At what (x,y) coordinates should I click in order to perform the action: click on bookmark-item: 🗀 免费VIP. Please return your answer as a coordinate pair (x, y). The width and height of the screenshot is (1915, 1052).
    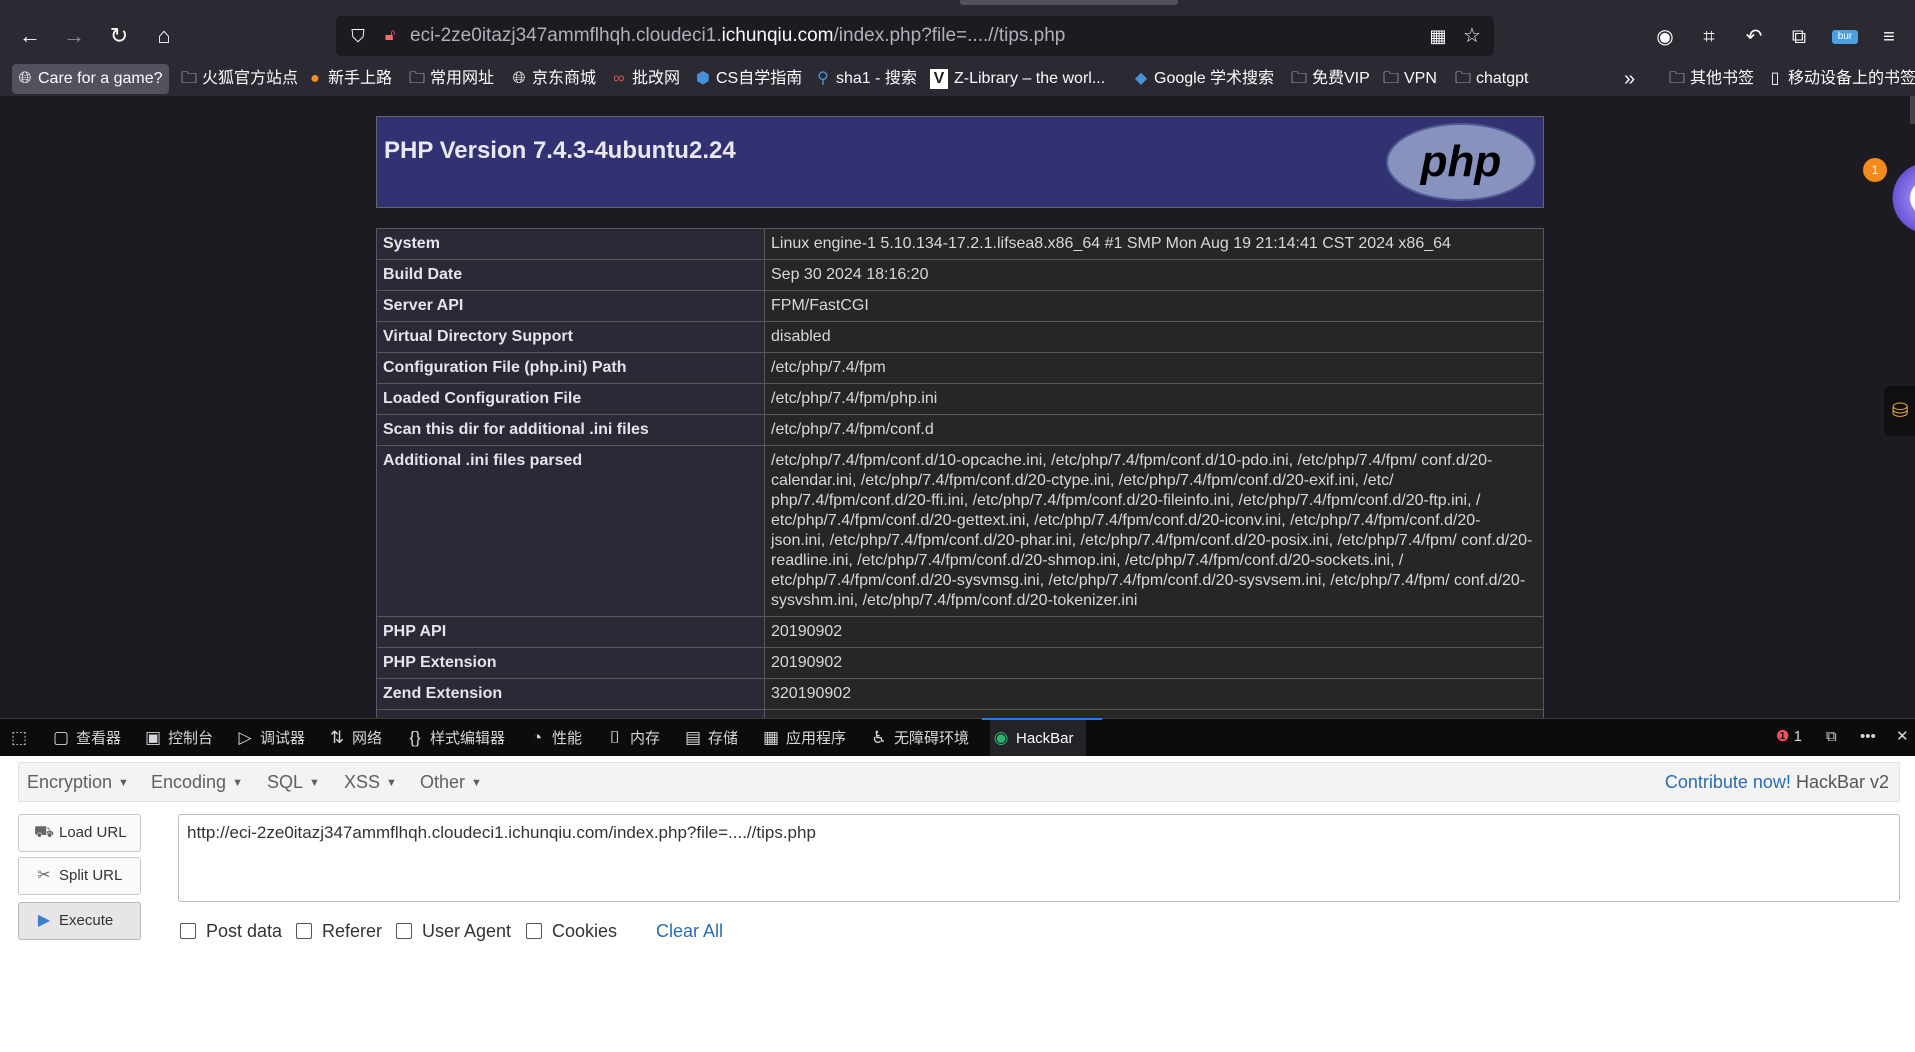
    Looking at the image, I should click on (1328, 79).